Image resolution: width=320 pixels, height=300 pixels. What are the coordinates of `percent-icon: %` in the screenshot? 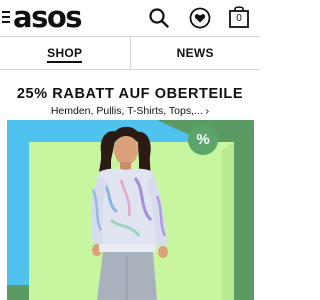 It's located at (203, 139).